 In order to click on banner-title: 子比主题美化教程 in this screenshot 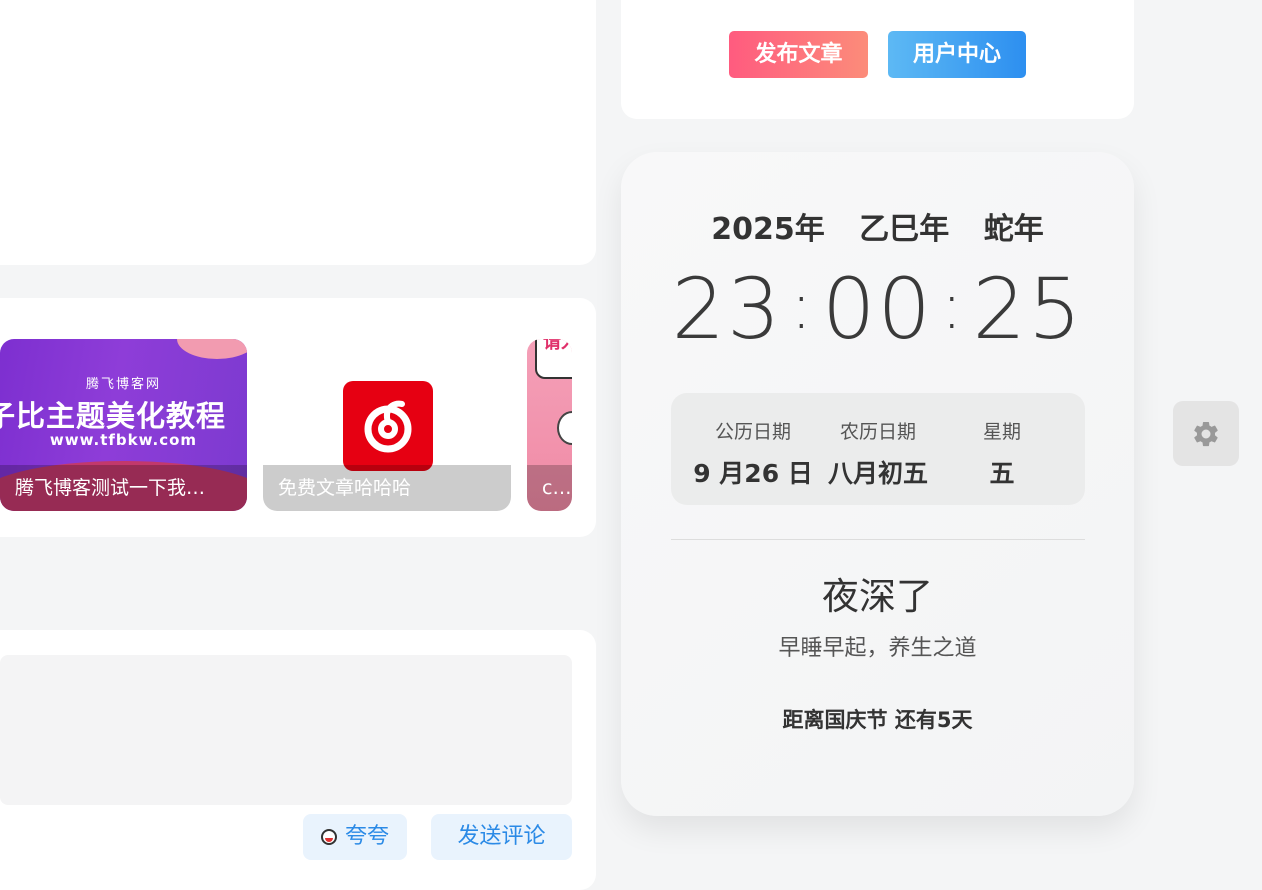, I will do `click(113, 416)`.